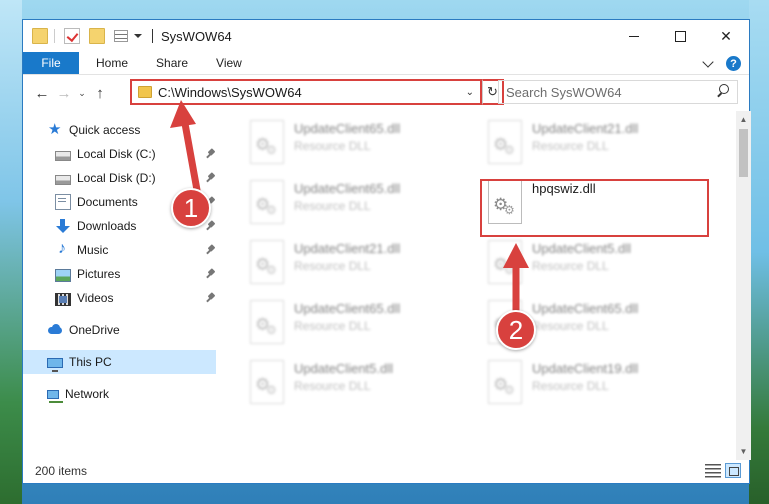  Describe the element at coordinates (100, 93) in the screenshot. I see `up-arrow-icon: ↑` at that location.